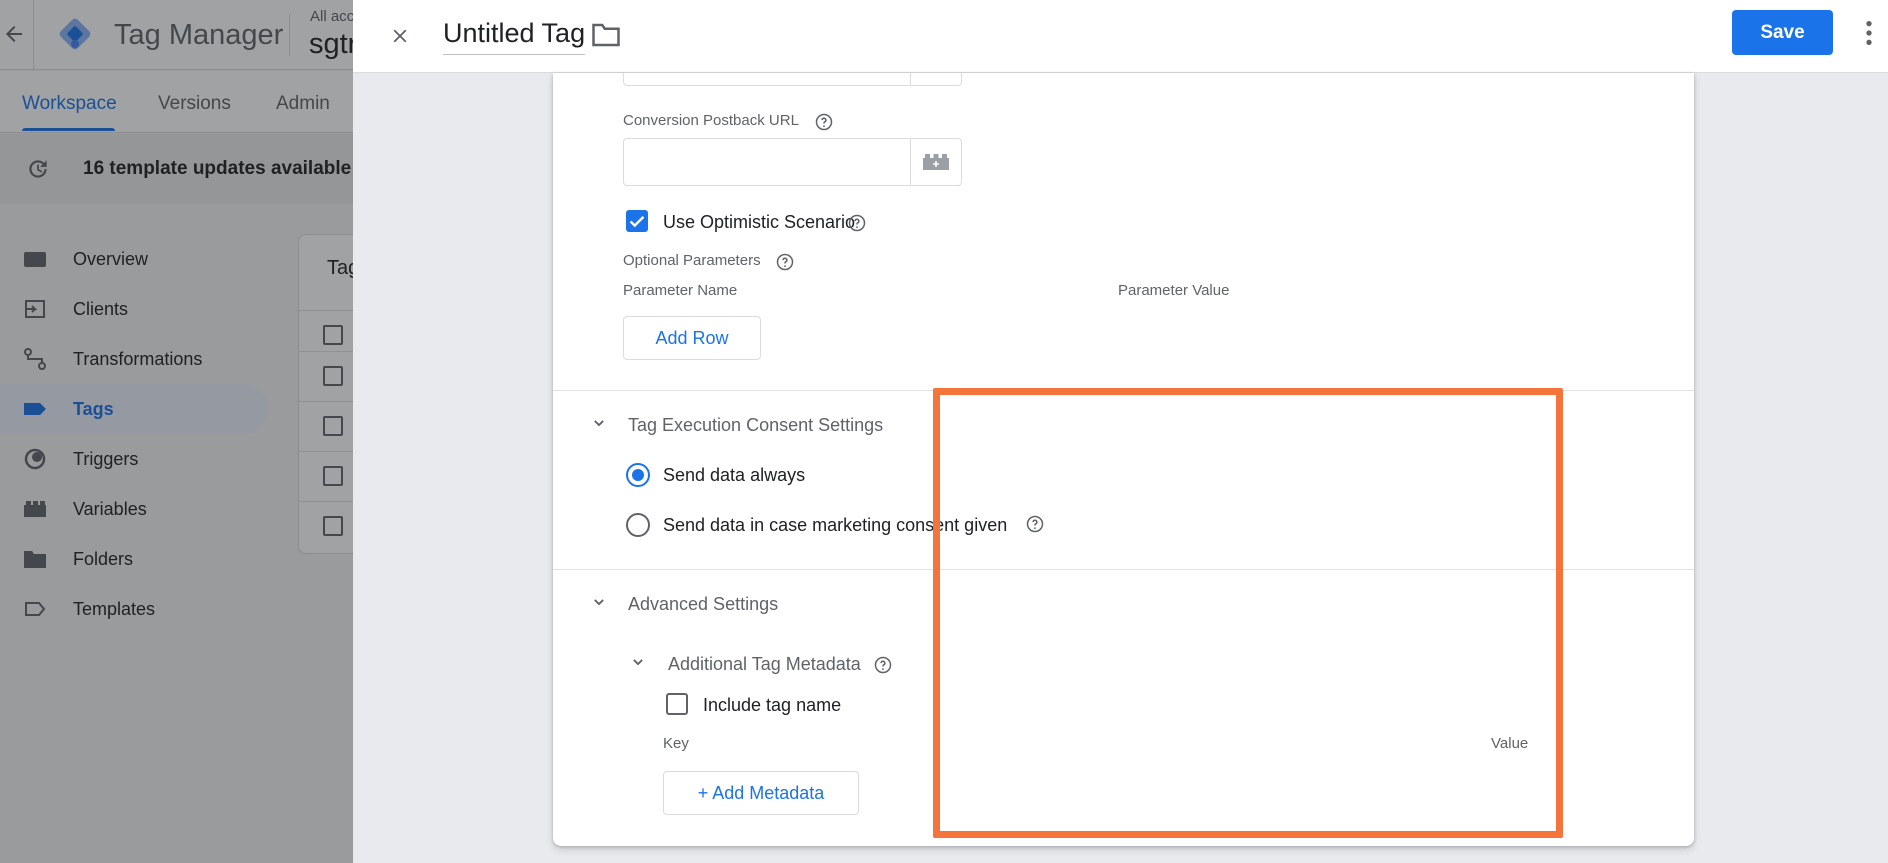 The height and width of the screenshot is (863, 1888). What do you see at coordinates (692, 260) in the screenshot?
I see `optional-parameters-label: Optional Parameters` at bounding box center [692, 260].